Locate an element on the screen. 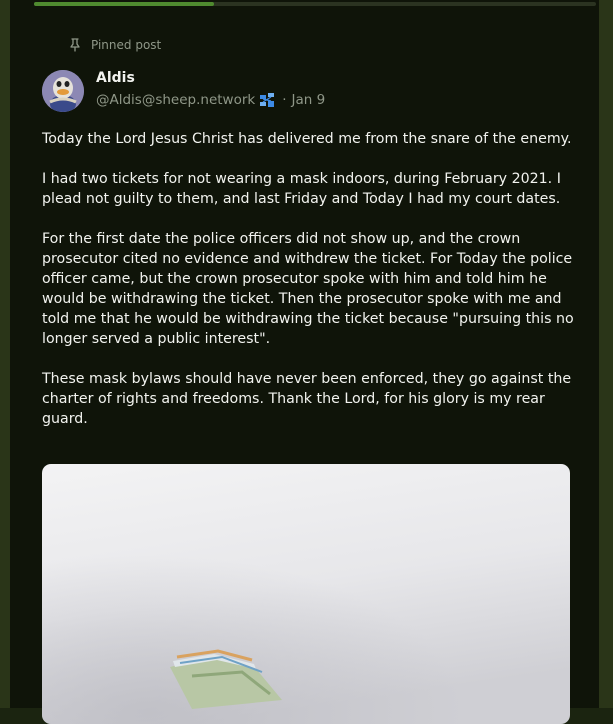  right-panel-edge is located at coordinates (606, 354).